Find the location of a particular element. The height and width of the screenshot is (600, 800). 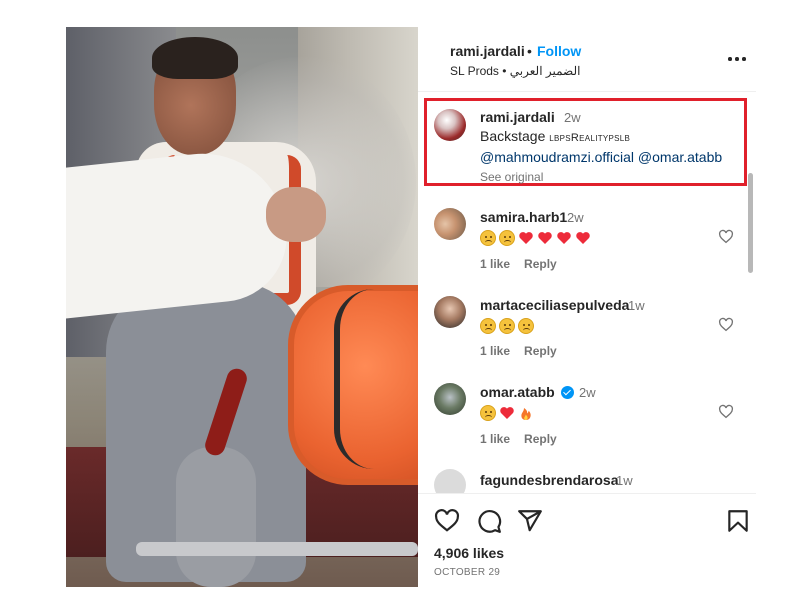

bookmark-icon is located at coordinates (738, 521).